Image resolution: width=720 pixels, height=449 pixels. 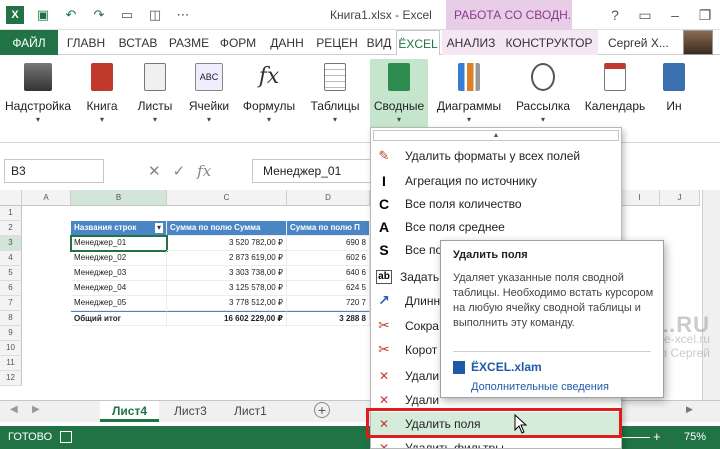 What do you see at coordinates (227, 243) in the screenshot?
I see `pivot-value: 3 520 782,00 ₽` at bounding box center [227, 243].